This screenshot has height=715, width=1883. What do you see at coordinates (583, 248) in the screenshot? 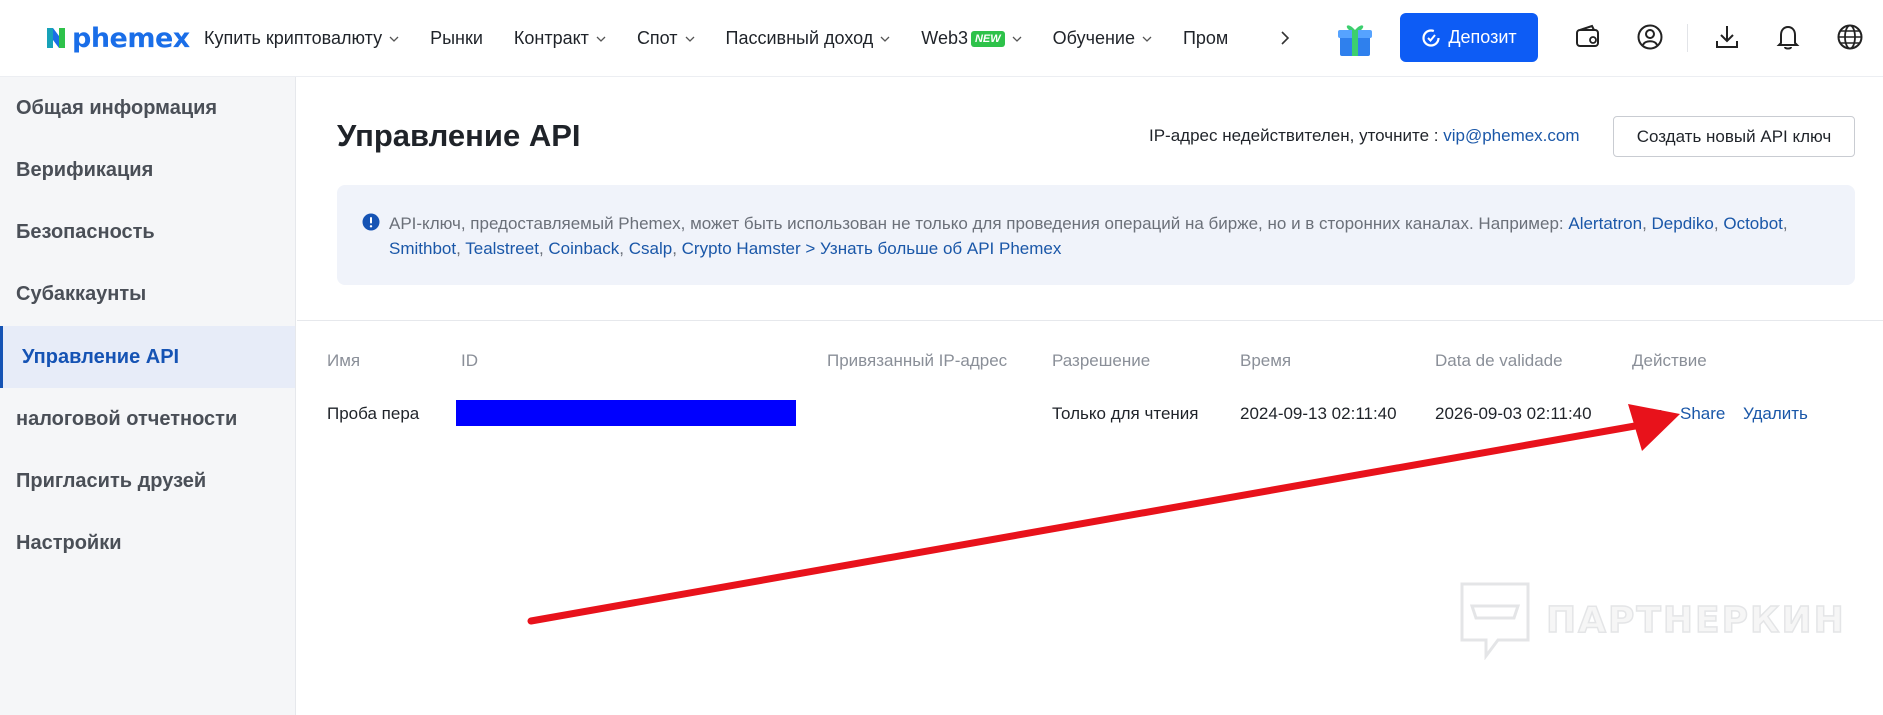
I see `partner-link-coinback: Coinback` at bounding box center [583, 248].